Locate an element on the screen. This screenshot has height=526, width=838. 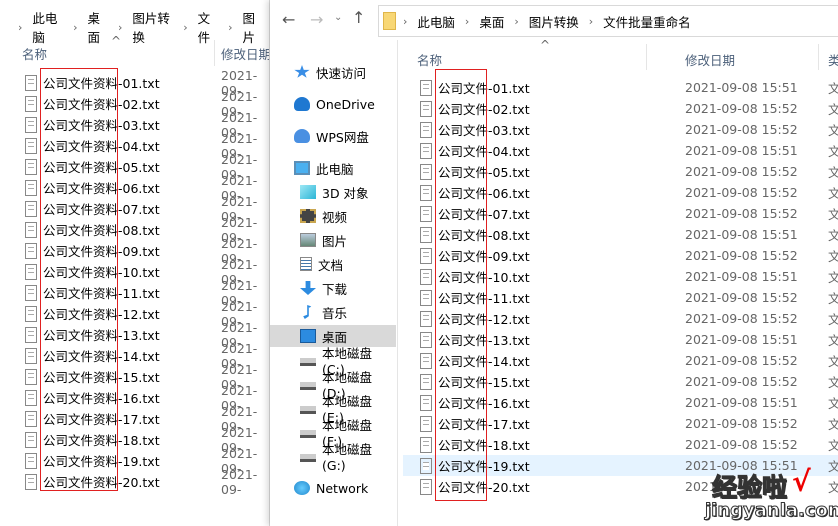
nav-item: OneDrive is located at coordinates (333, 104).